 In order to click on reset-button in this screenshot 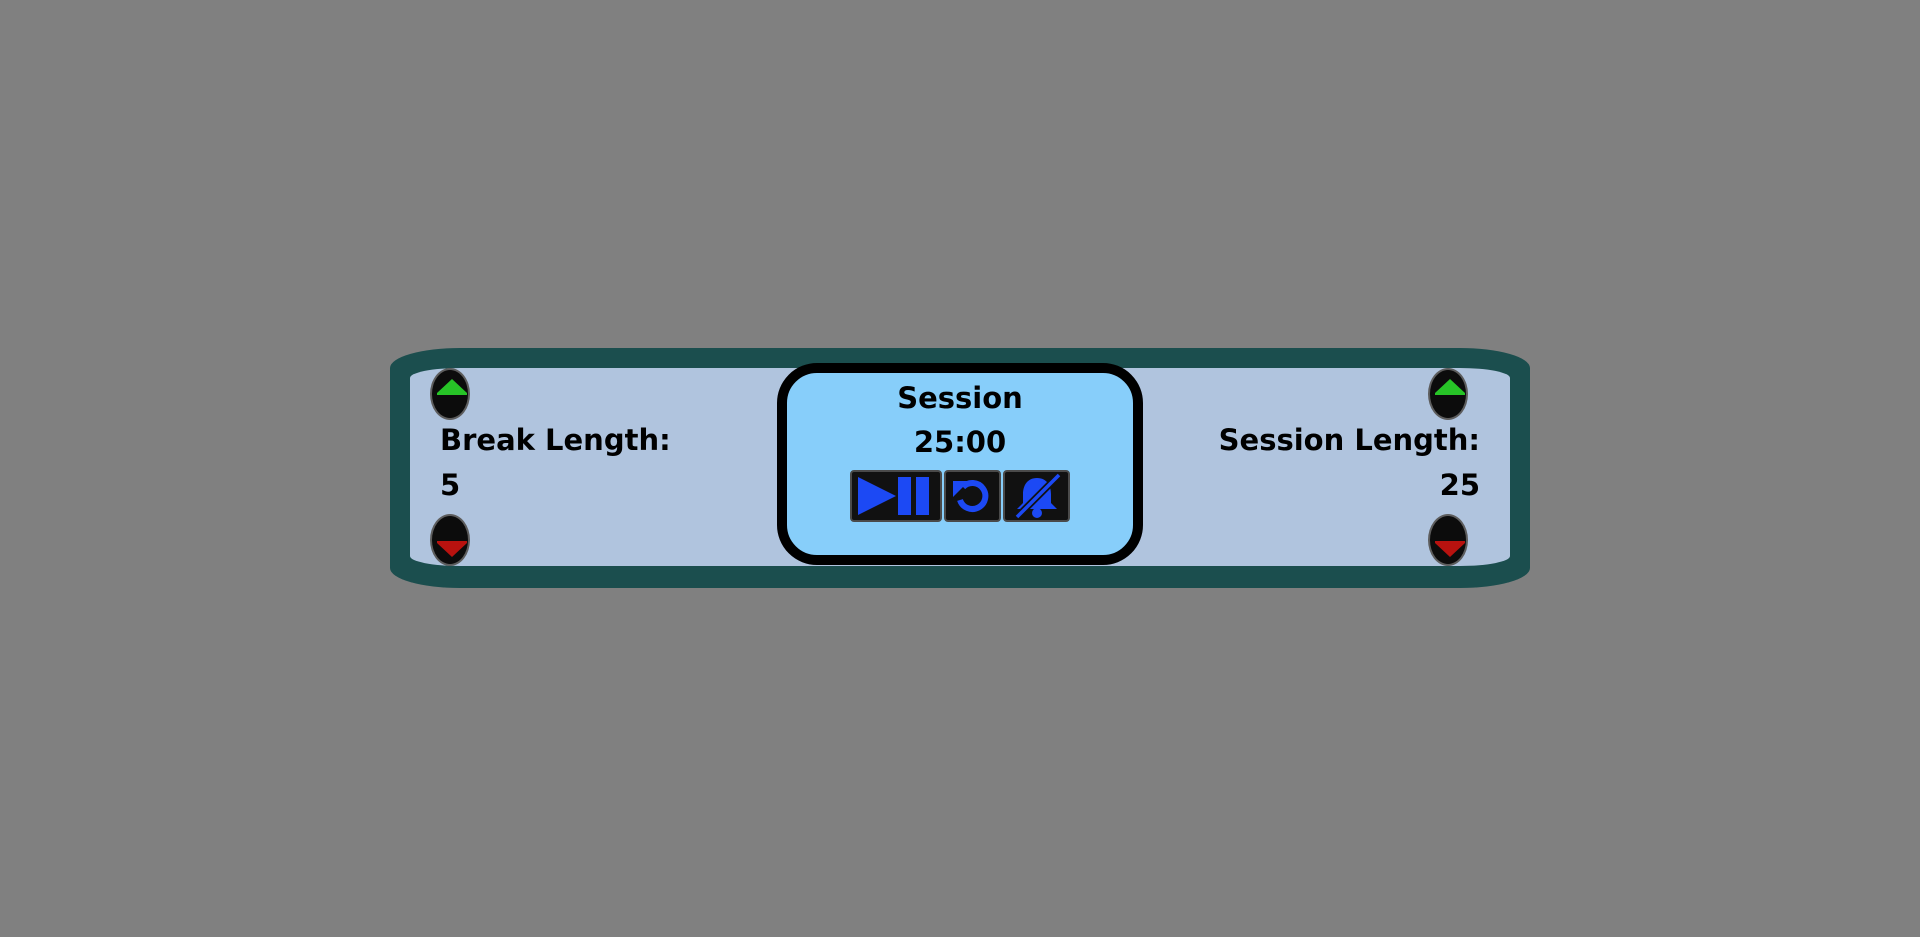, I will do `click(972, 496)`.